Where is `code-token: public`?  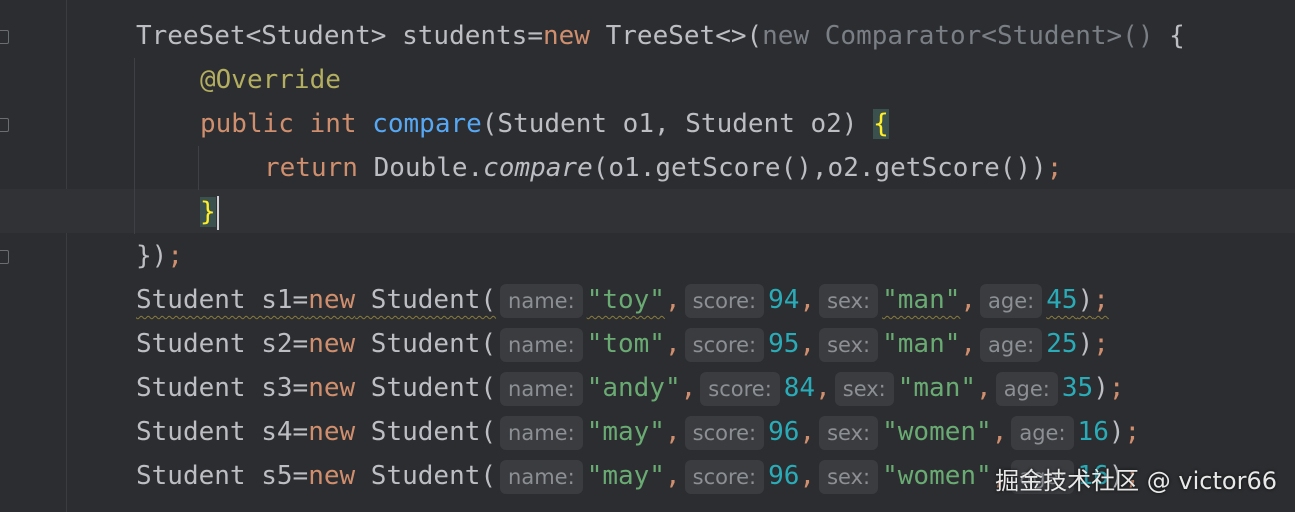
code-token: public is located at coordinates (247, 124).